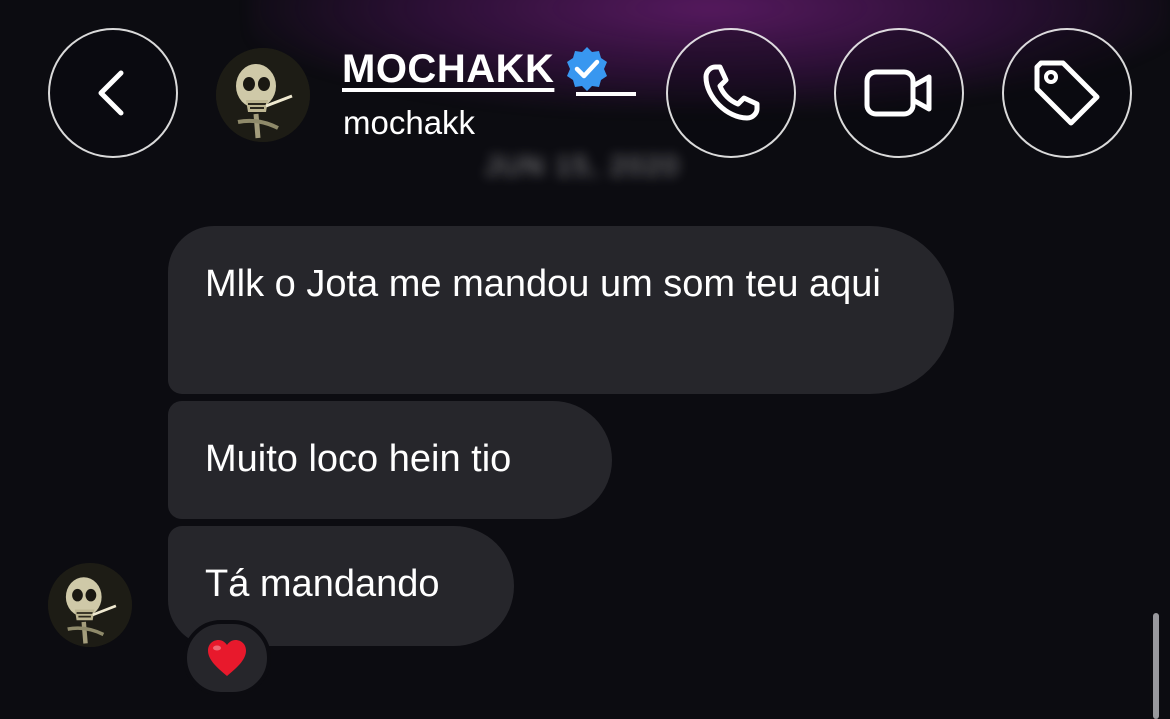 Image resolution: width=1170 pixels, height=719 pixels. I want to click on heart-icon, so click(227, 658).